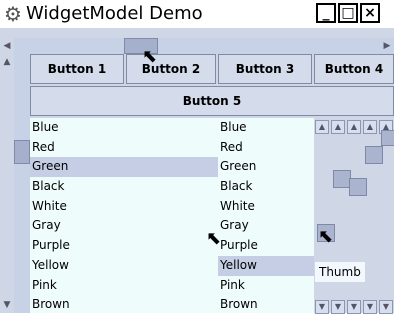 The width and height of the screenshot is (394, 315). I want to click on left-item: Blue, so click(128, 128).